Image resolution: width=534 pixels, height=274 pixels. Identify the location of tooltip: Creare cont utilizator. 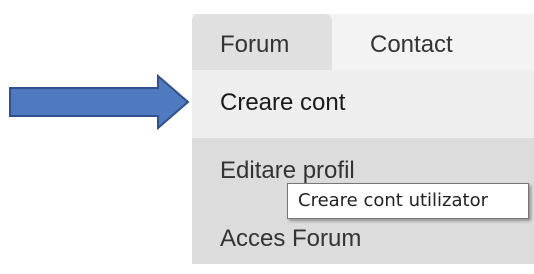
(408, 201).